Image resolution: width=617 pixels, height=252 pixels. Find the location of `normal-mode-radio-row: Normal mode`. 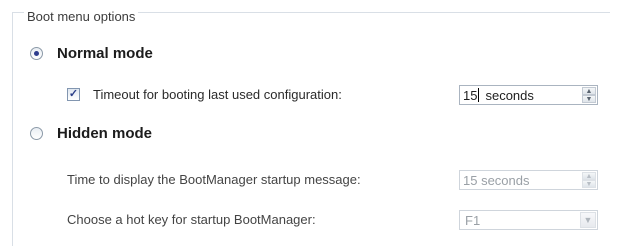

normal-mode-radio-row: Normal mode is located at coordinates (91, 53).